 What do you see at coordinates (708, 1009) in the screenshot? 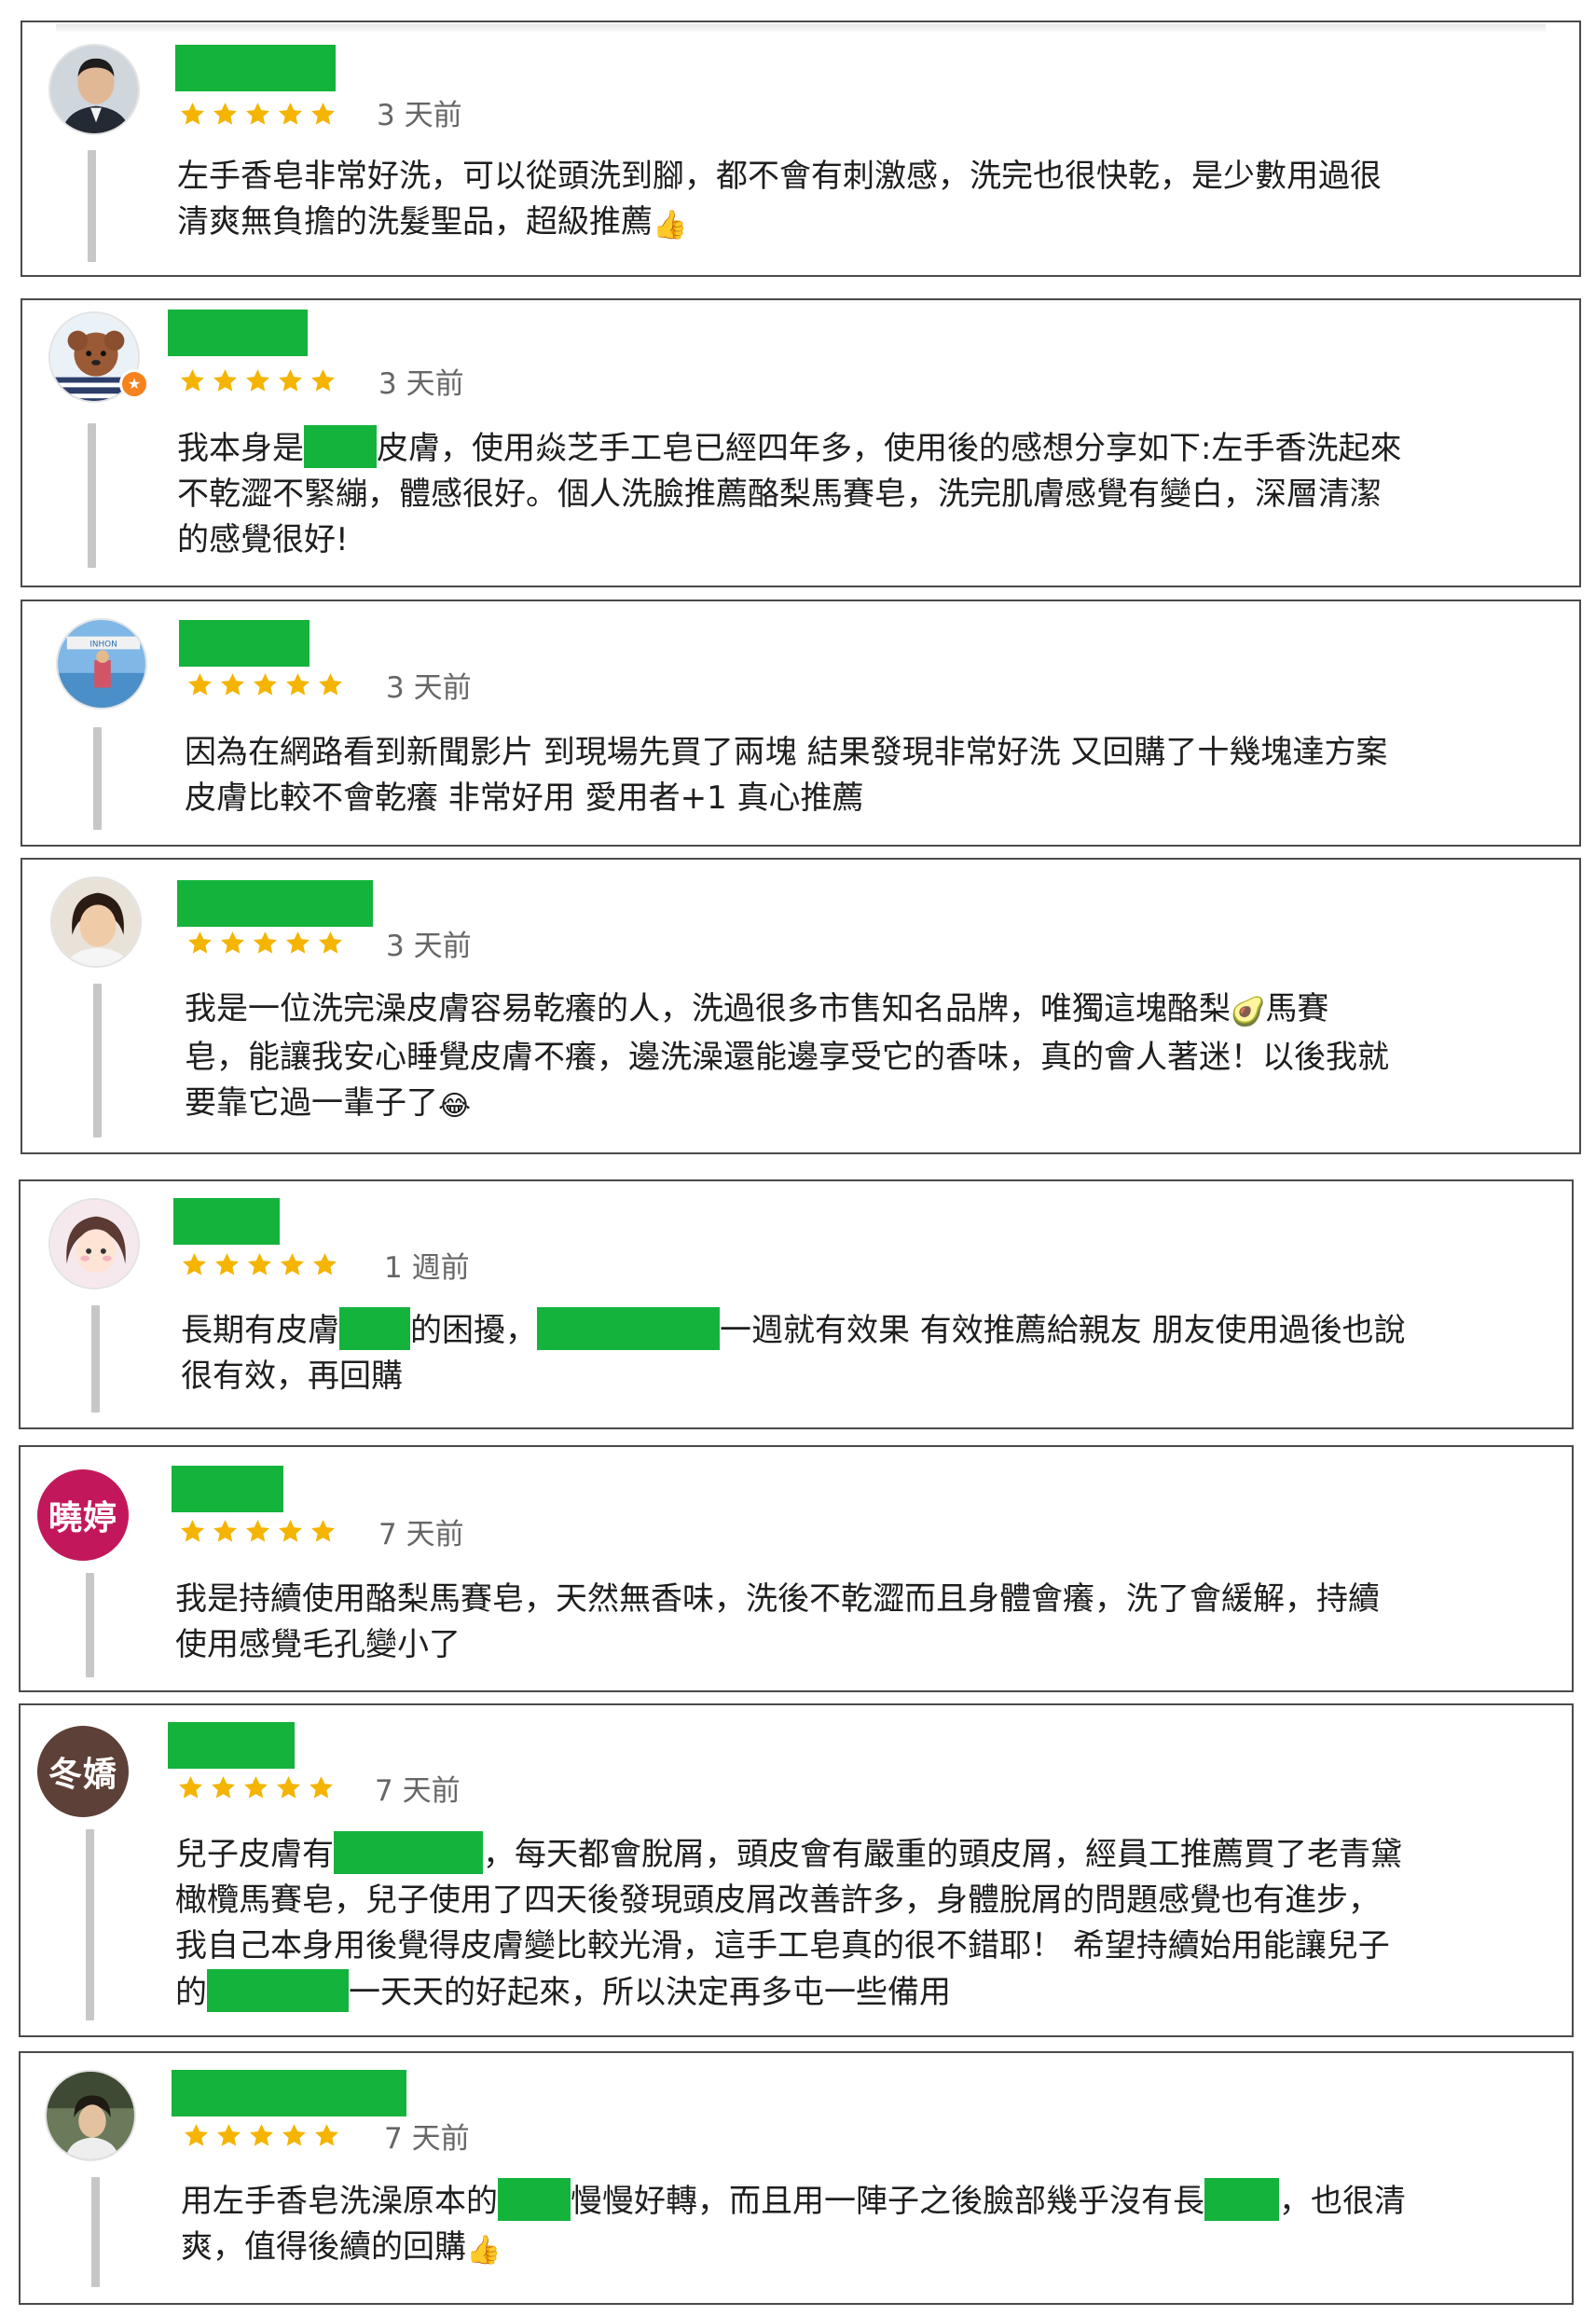
I see `review-line: 我是一位洗完澡皮膚容易乾癢的人，洗過很多市售知名品牌，唯獨這塊酪梨` at bounding box center [708, 1009].